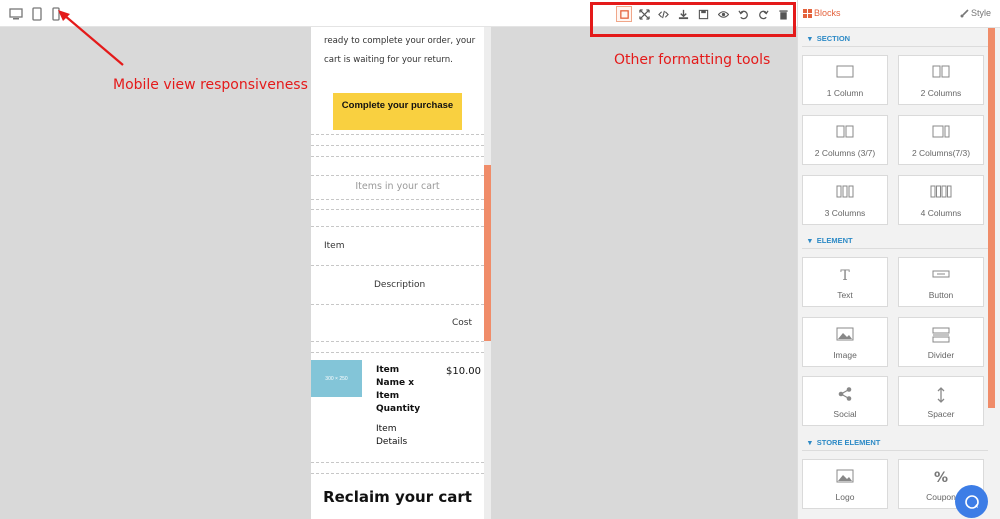  Describe the element at coordinates (845, 71) in the screenshot. I see `one-column-icon` at that location.